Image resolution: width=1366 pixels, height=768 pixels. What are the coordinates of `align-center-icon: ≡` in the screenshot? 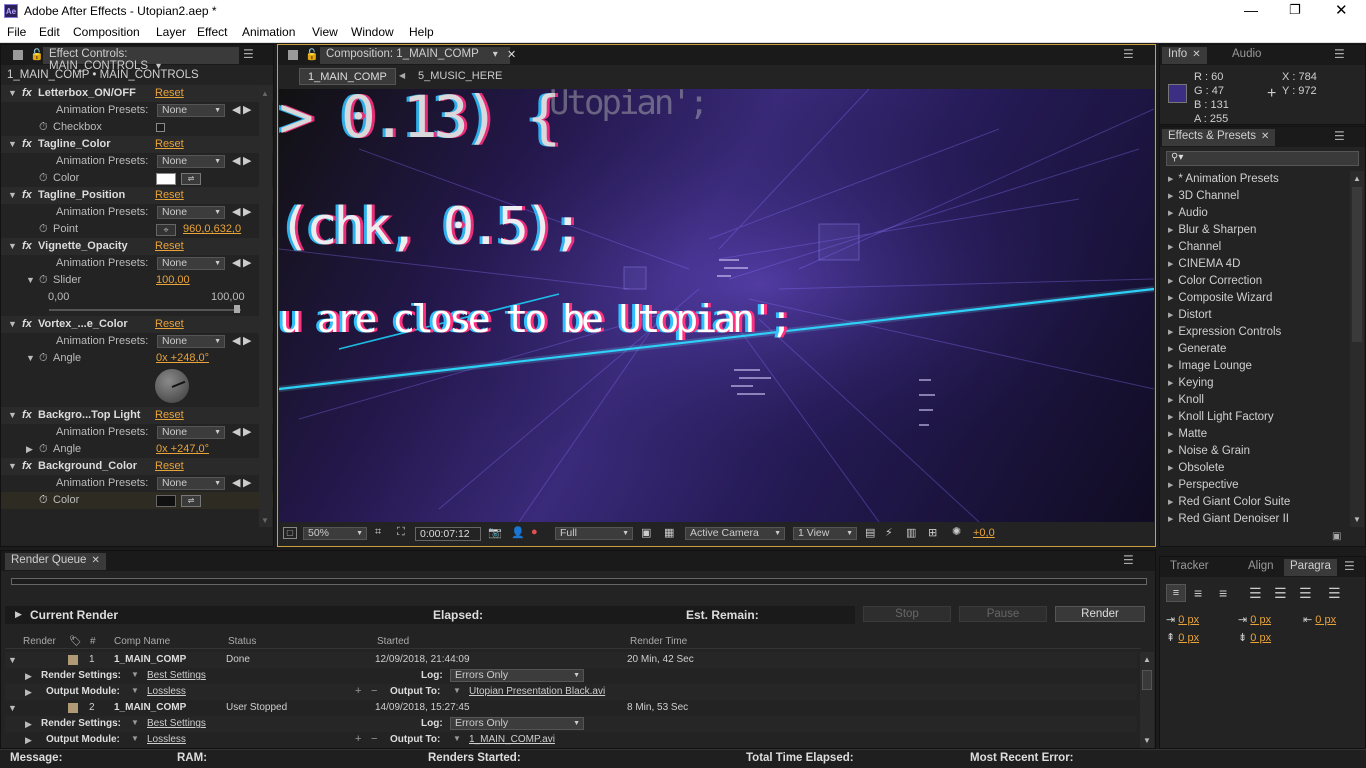 It's located at (1198, 593).